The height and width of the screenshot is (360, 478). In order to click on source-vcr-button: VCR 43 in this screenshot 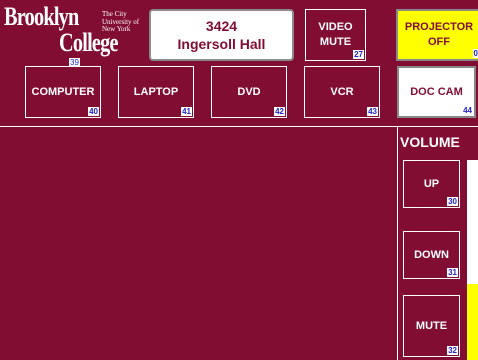, I will do `click(342, 92)`.